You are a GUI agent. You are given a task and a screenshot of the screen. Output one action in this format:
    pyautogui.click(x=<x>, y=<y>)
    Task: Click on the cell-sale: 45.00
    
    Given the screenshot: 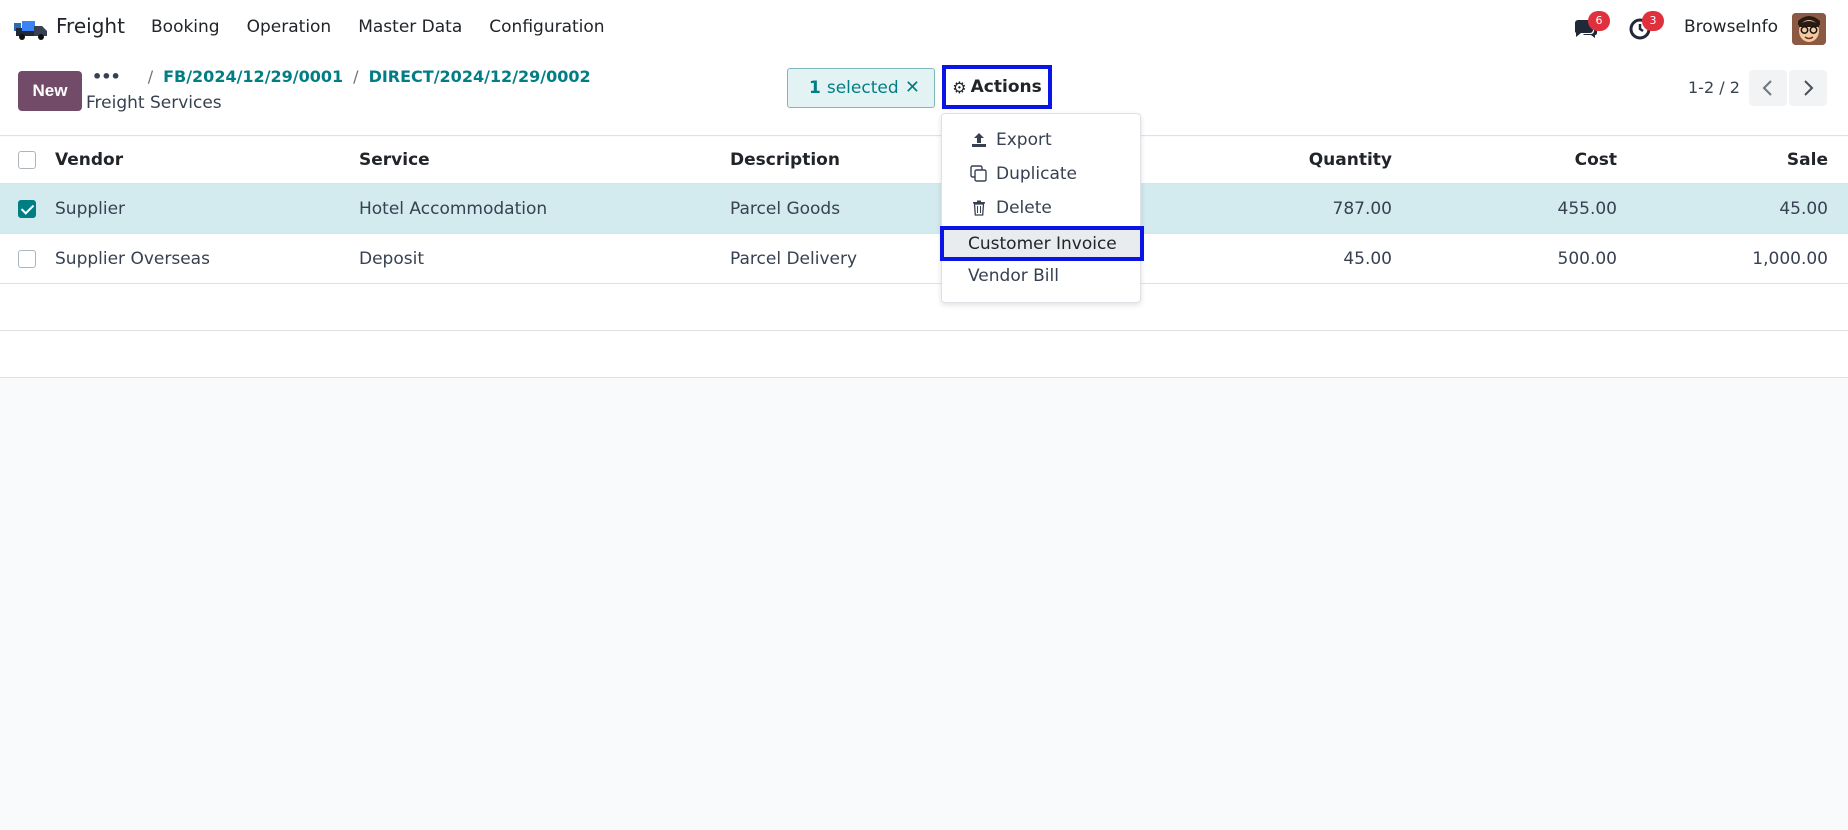 What is the action you would take?
    pyautogui.click(x=1803, y=209)
    